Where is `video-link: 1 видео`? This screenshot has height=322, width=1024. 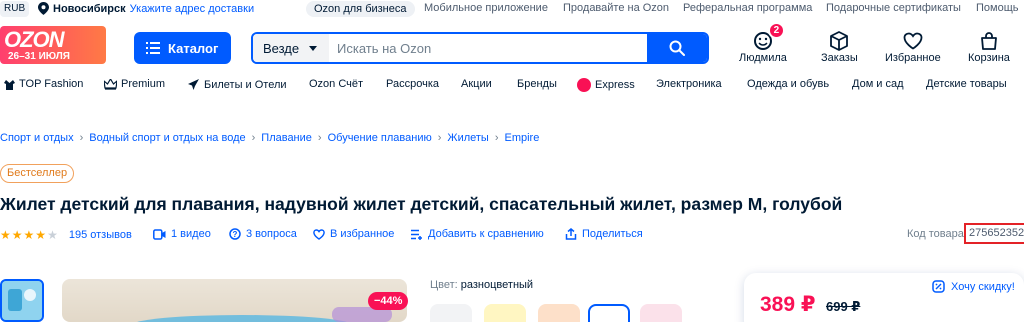
video-link: 1 видео is located at coordinates (182, 234).